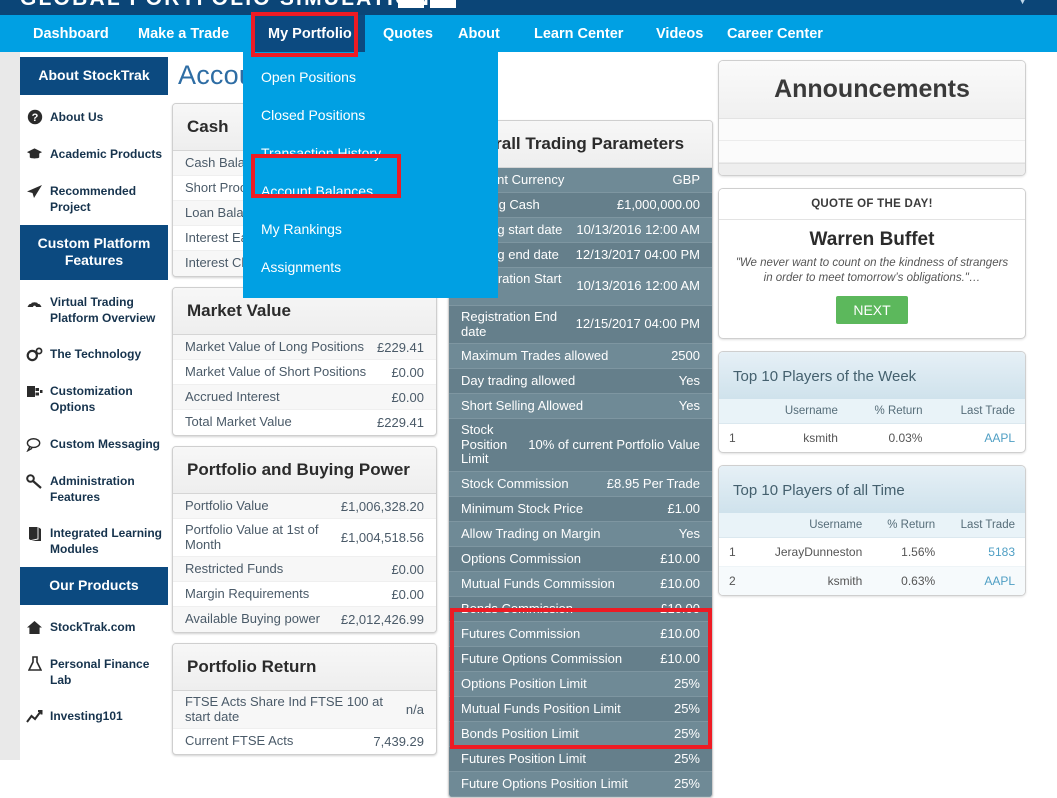 The image size is (1057, 798). Describe the element at coordinates (479, 33) in the screenshot. I see `nav-item-about: About` at that location.